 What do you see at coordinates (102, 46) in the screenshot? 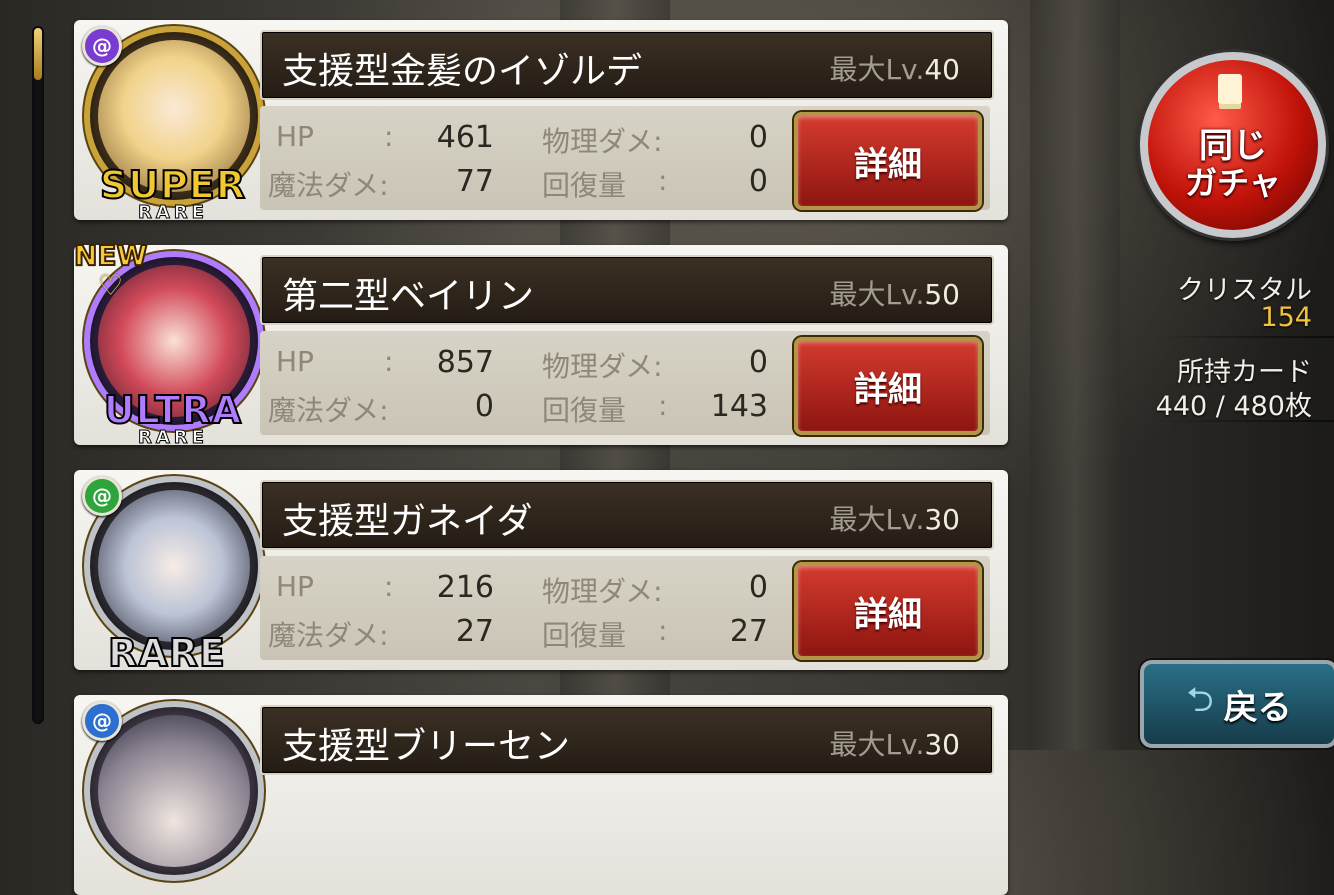
I see `purple-swirl-icon: @` at bounding box center [102, 46].